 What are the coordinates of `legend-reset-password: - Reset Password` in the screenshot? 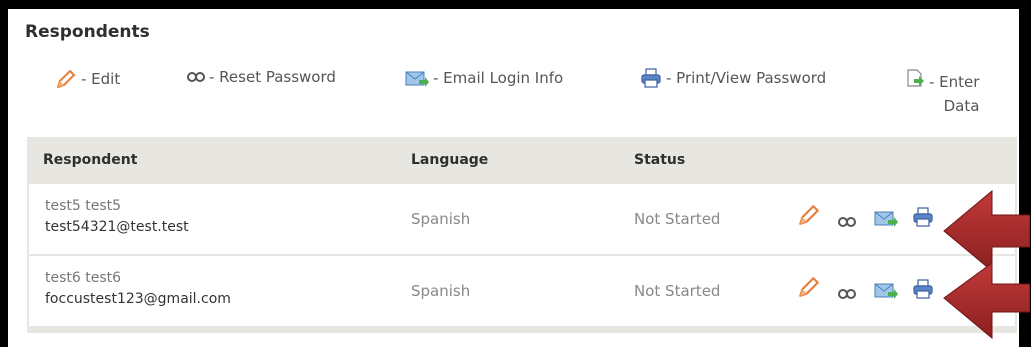 It's located at (261, 77).